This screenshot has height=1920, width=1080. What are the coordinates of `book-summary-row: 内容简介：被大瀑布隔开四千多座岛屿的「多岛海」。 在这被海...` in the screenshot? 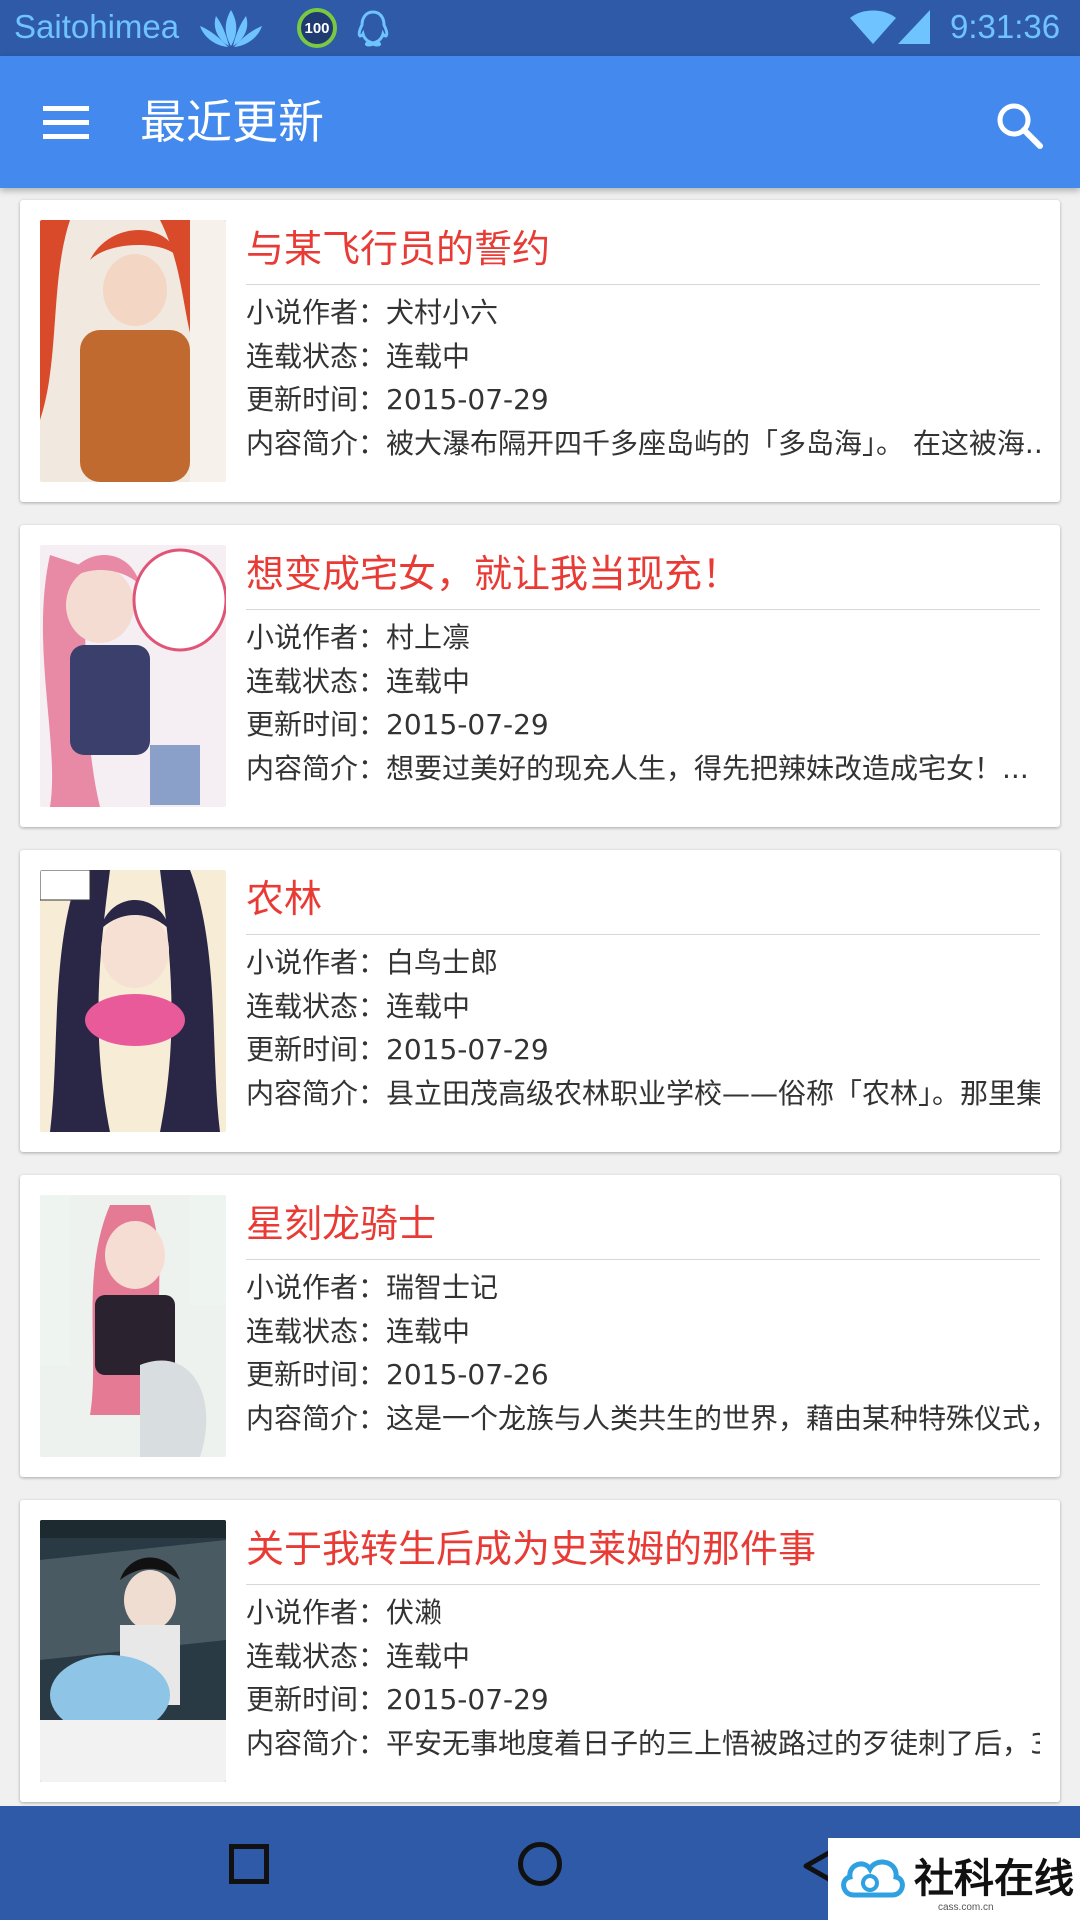 It's located at (643, 444).